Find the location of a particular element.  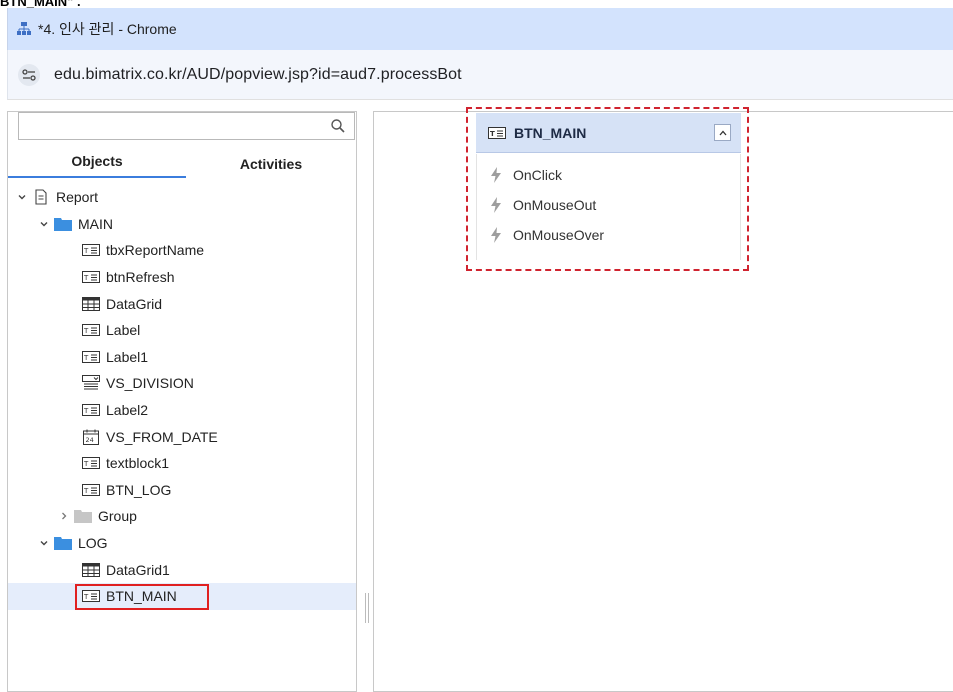

node-events: OnClick OnMouseOut OnMouseOver is located at coordinates (608, 207).